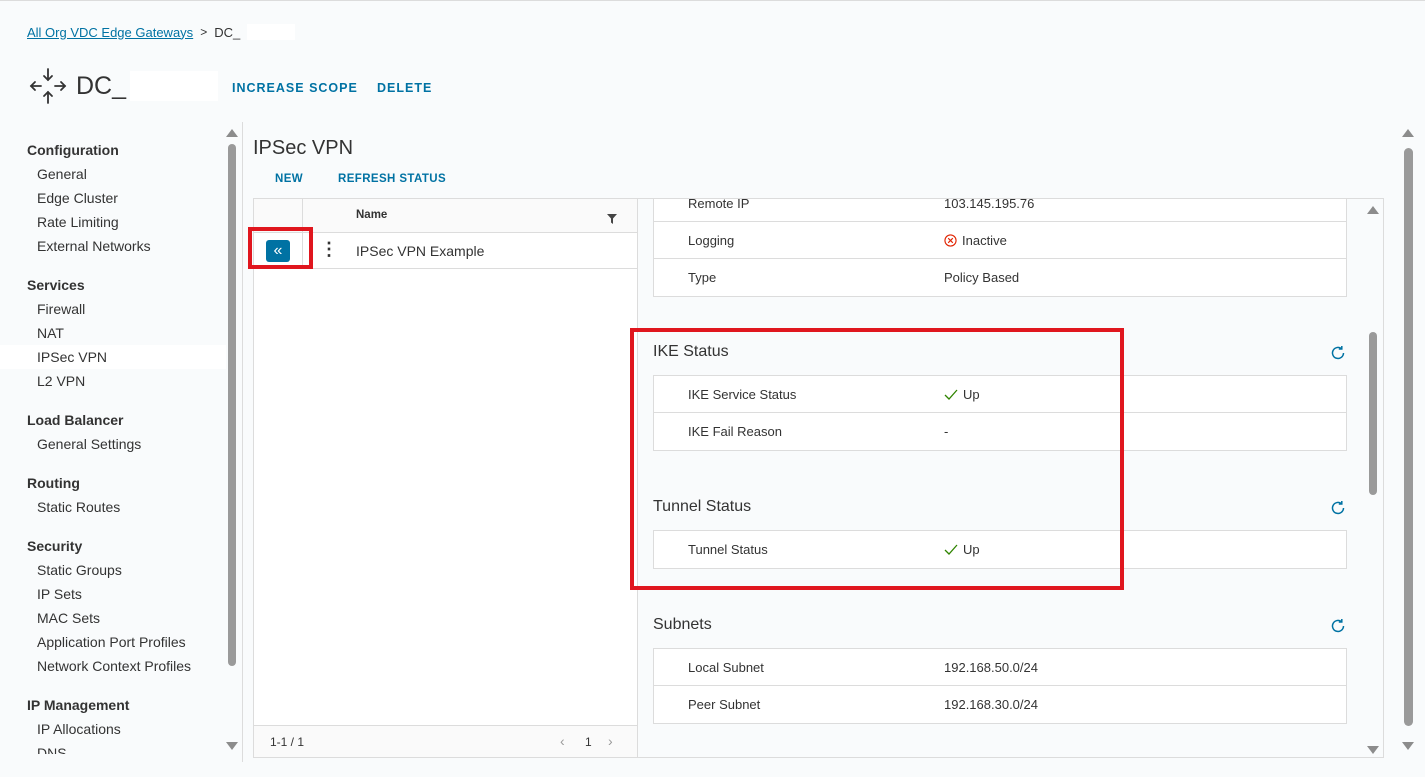 The width and height of the screenshot is (1425, 777). Describe the element at coordinates (242, 442) in the screenshot. I see `content-divider` at that location.